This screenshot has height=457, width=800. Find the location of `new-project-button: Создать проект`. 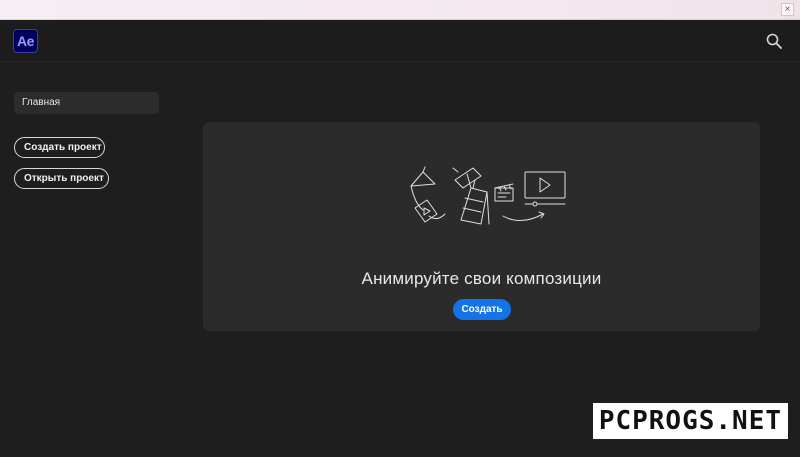

new-project-button: Создать проект is located at coordinates (59, 147).